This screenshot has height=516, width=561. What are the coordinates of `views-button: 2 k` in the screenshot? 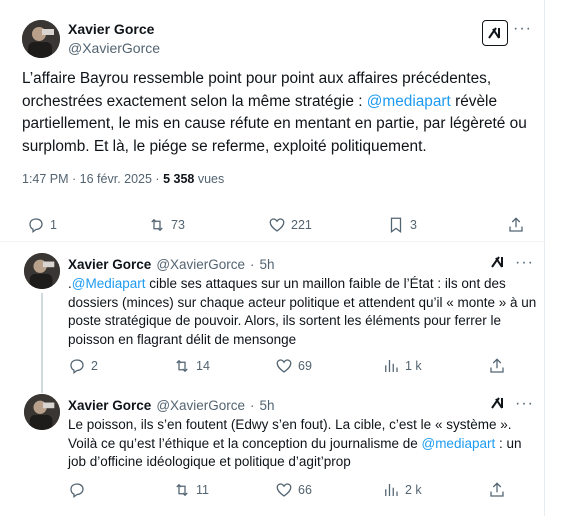 It's located at (402, 490).